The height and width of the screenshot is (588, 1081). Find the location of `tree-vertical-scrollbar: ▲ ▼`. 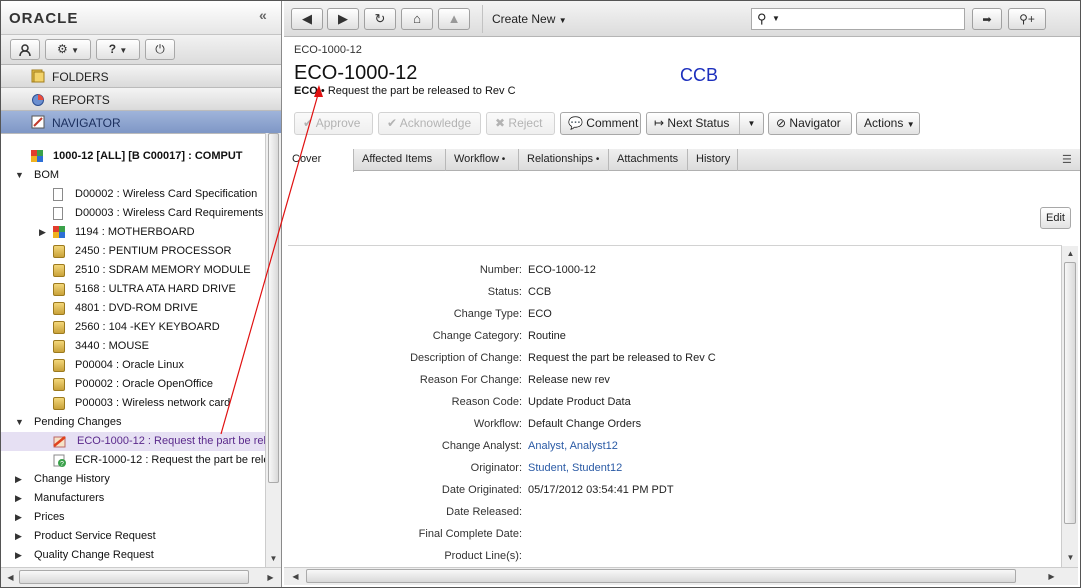

tree-vertical-scrollbar: ▲ ▼ is located at coordinates (273, 350).